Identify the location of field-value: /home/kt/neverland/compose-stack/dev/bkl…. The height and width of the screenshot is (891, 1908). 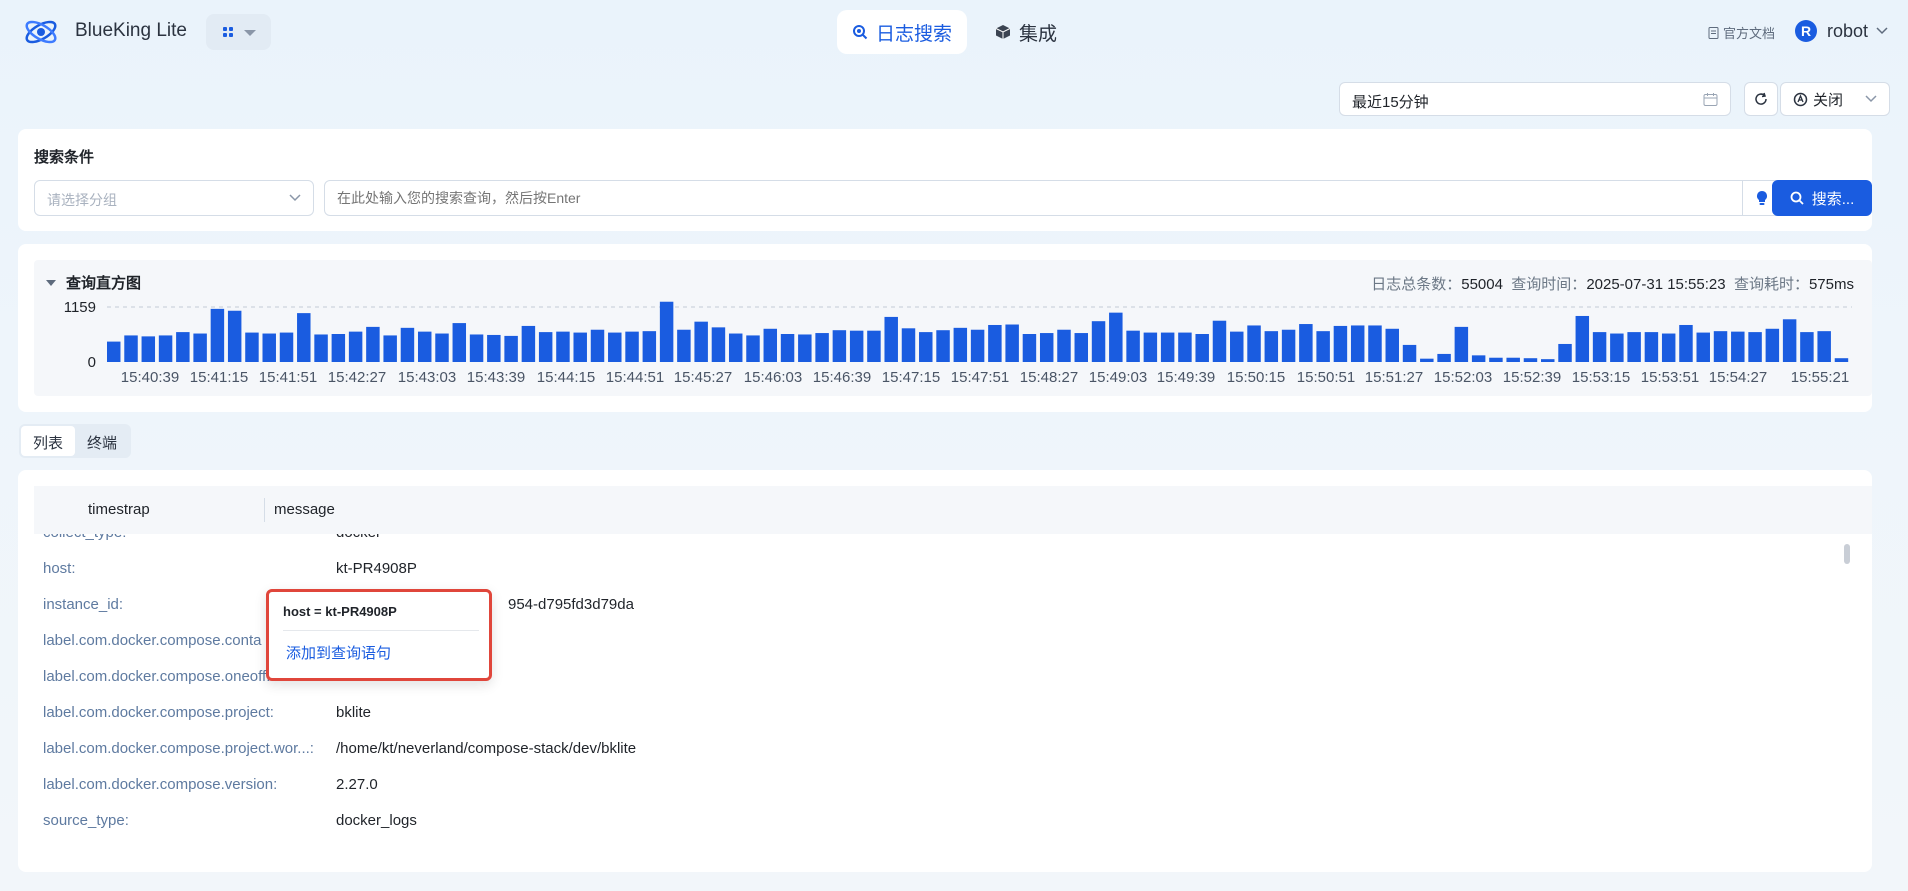
(486, 748).